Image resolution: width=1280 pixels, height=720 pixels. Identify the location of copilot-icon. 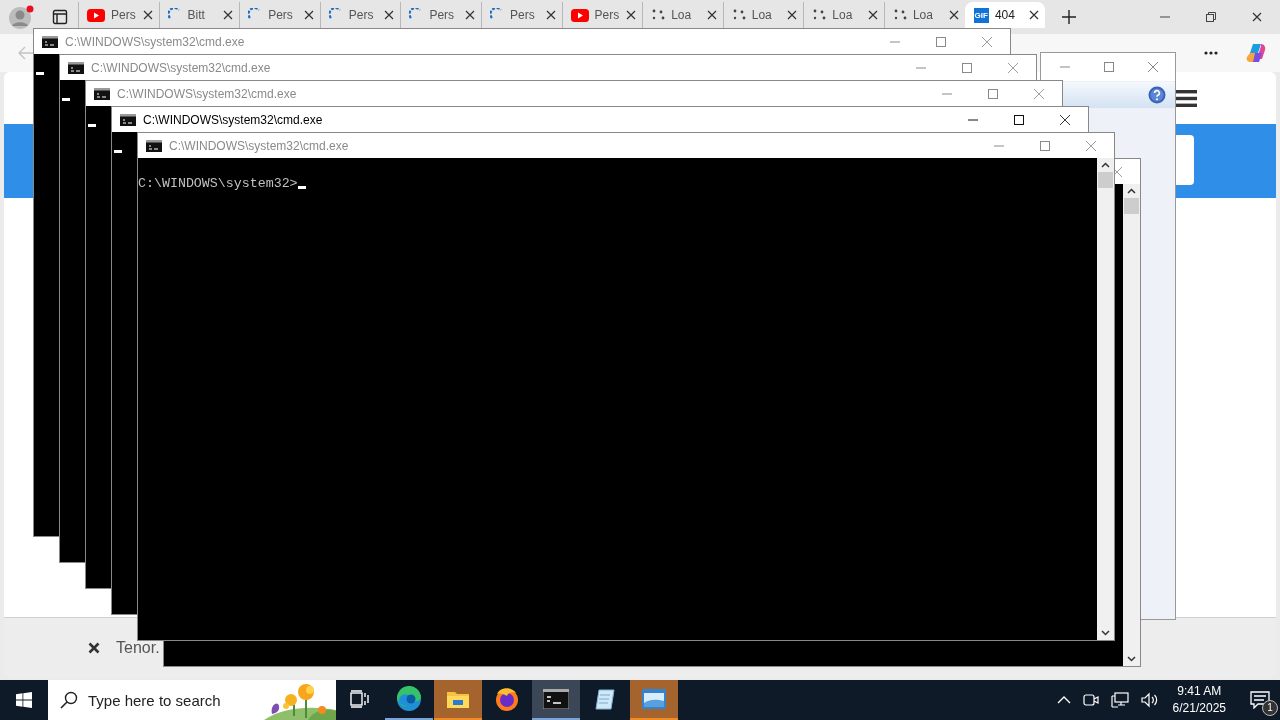
(1257, 53).